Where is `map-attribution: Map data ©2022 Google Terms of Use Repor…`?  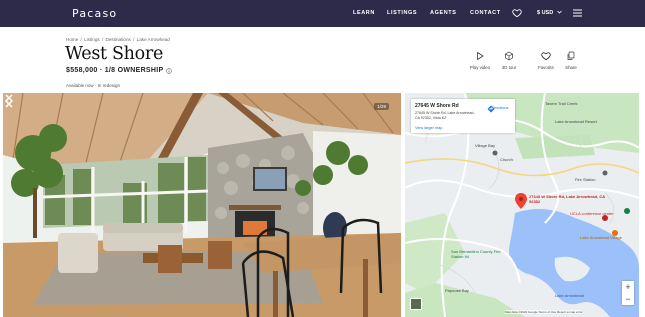
map-attribution: Map data ©2022 Google Terms of Use Repor… is located at coordinates (544, 312).